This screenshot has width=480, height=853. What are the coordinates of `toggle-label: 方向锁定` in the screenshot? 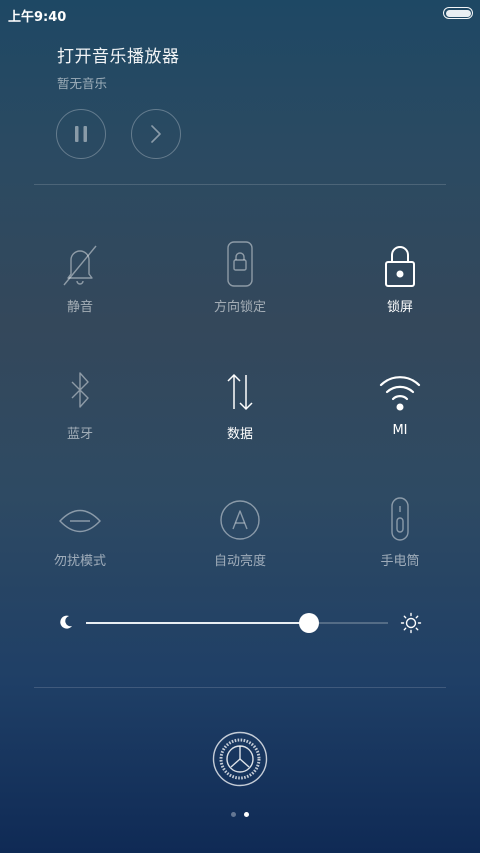 It's located at (239, 307).